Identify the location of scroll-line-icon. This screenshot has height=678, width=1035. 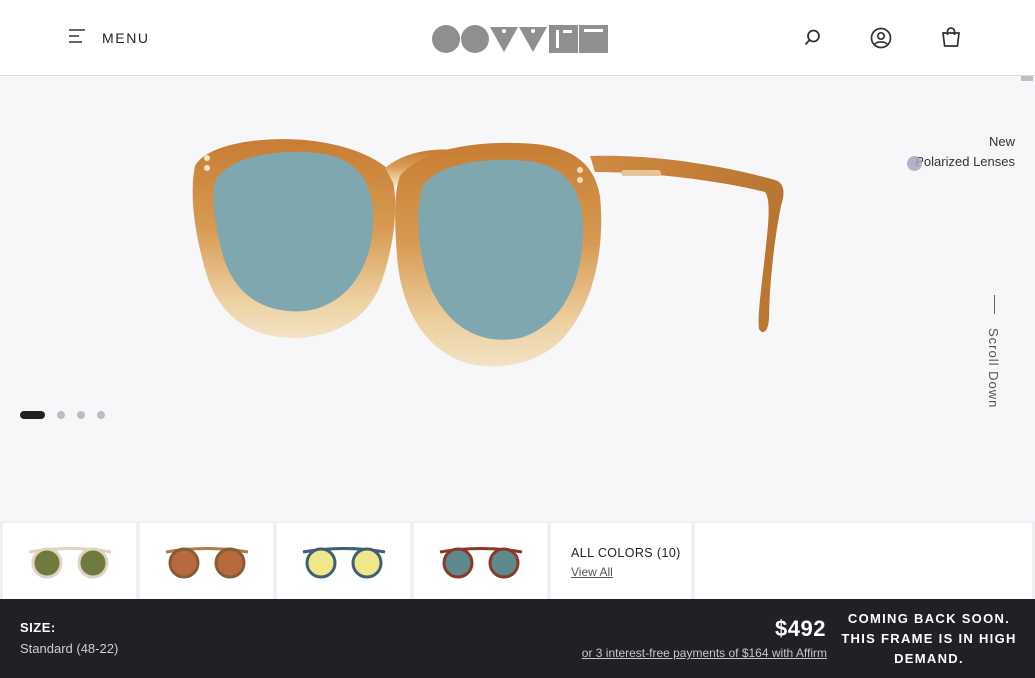
(994, 304).